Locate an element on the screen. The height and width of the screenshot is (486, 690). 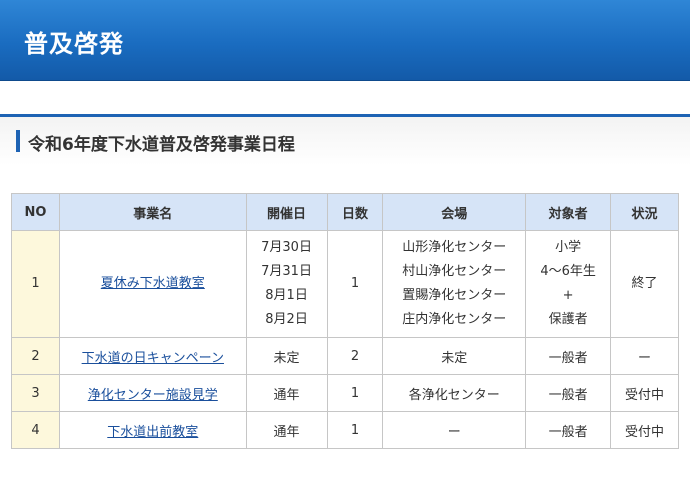
table-row: 3 浄化センター施設見学 通年 1 各浄化センター 一般者 受付中 is located at coordinates (345, 393).